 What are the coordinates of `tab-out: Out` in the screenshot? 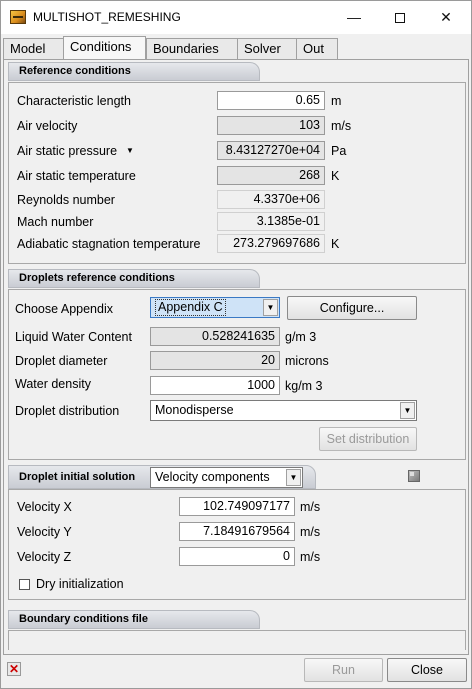 It's located at (317, 48).